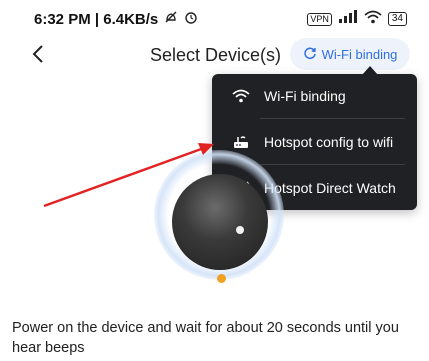 This screenshot has width=429, height=361. What do you see at coordinates (128, 175) in the screenshot?
I see `annotation-arrow` at bounding box center [128, 175].